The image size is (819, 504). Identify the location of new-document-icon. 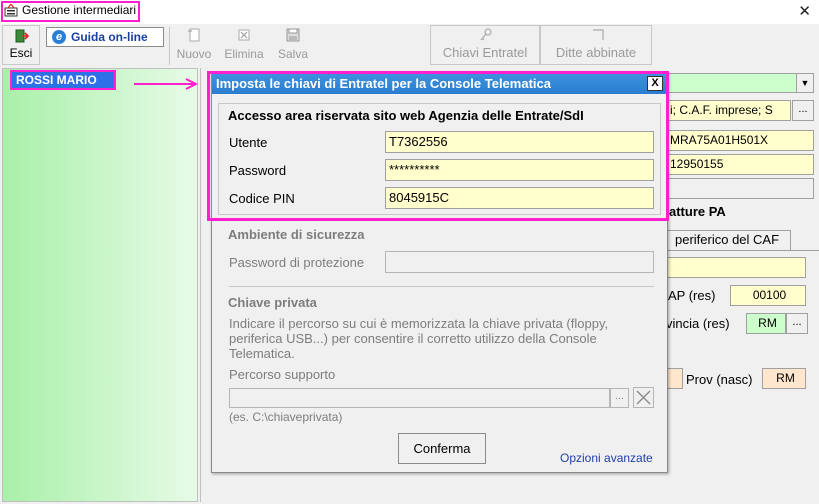
(194, 35).